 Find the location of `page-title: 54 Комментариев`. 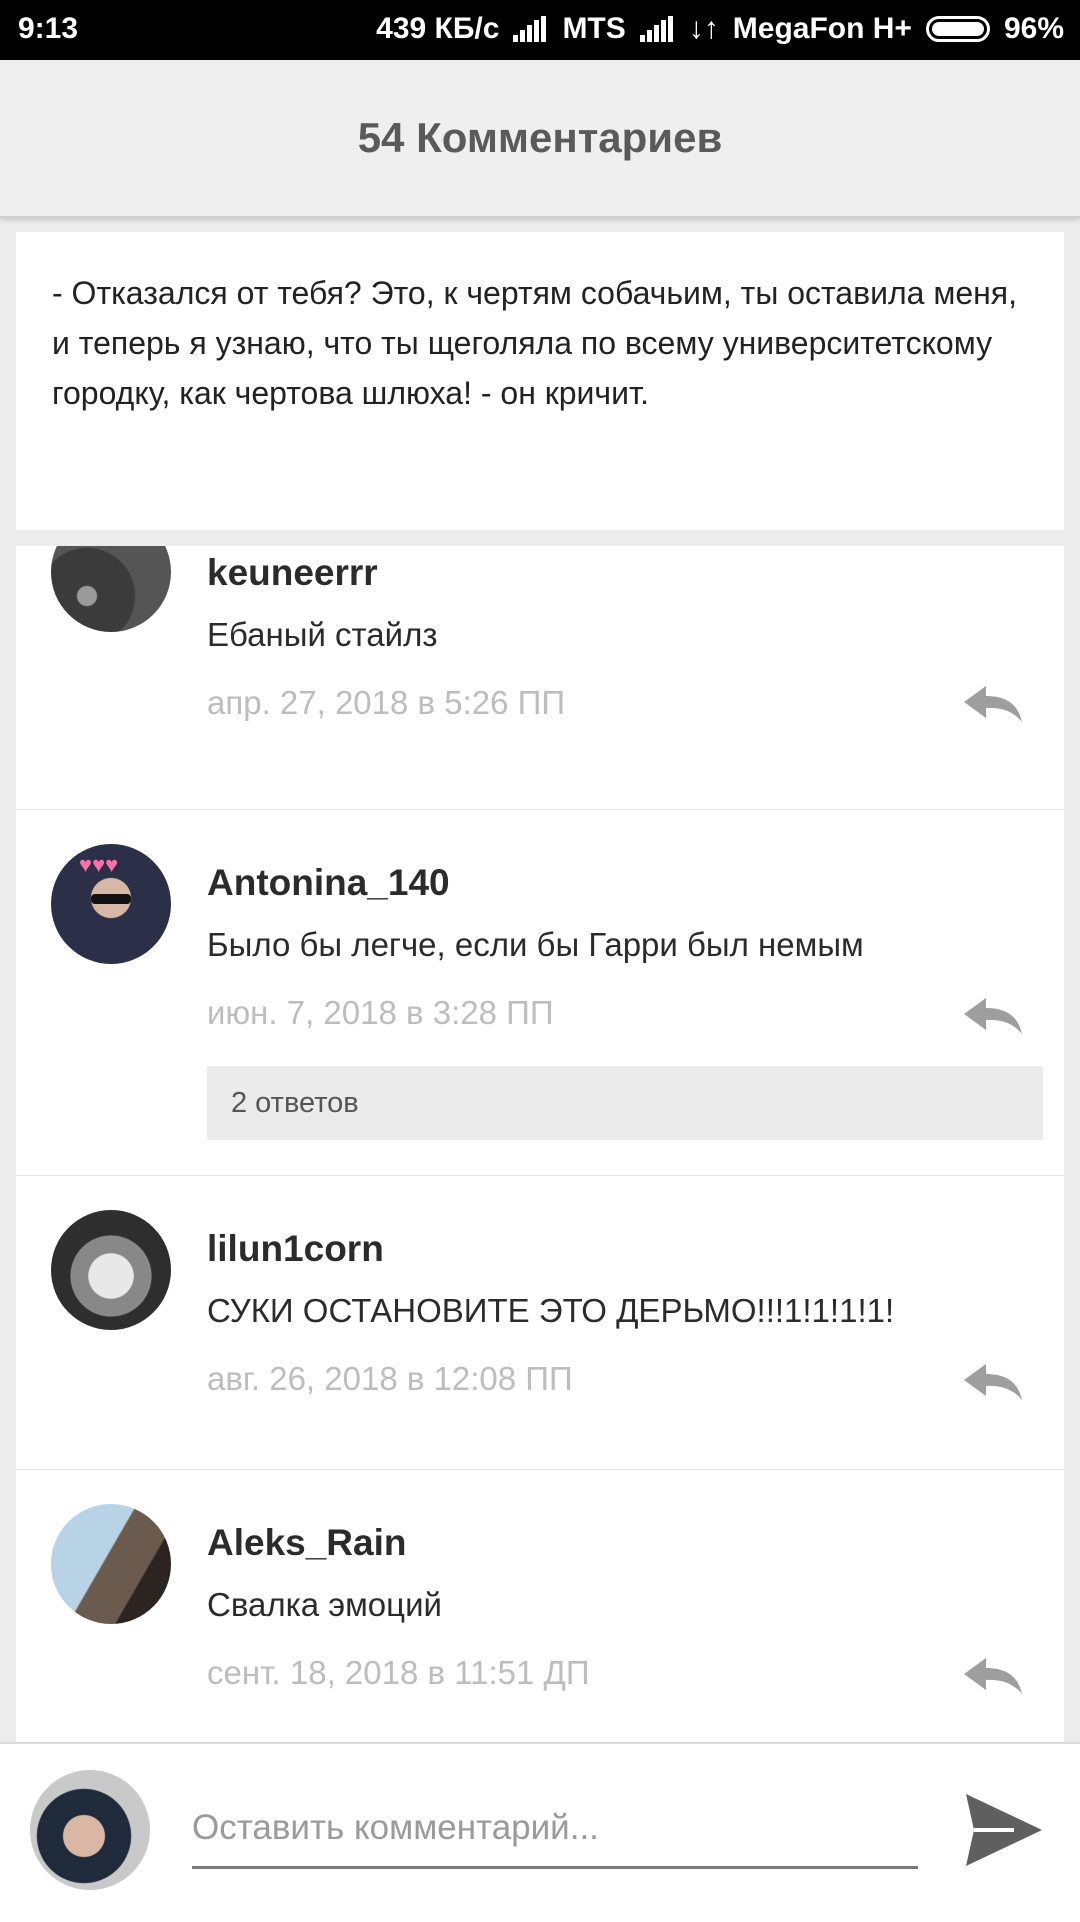

page-title: 54 Комментариев is located at coordinates (540, 137).